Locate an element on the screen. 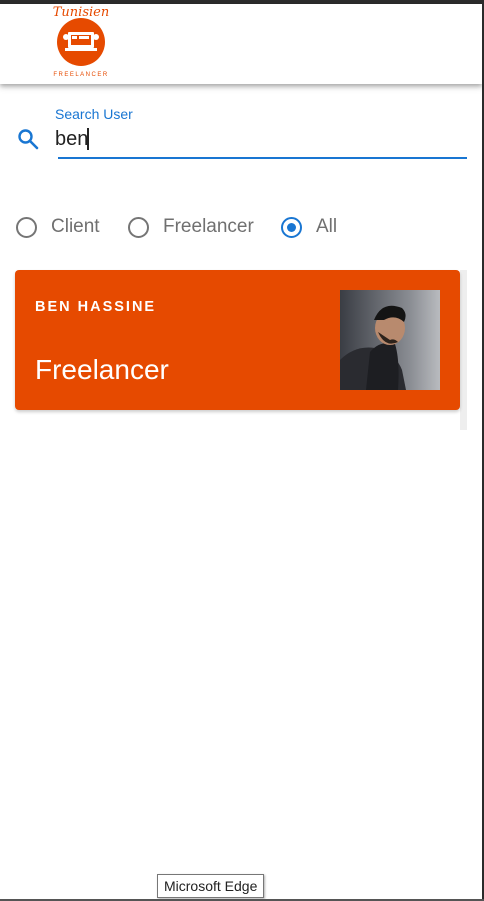  radio-all: All is located at coordinates (309, 227).